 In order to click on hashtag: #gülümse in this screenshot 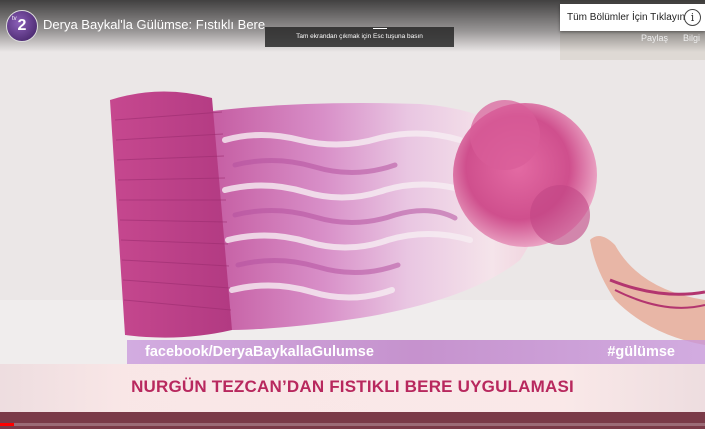, I will do `click(641, 352)`.